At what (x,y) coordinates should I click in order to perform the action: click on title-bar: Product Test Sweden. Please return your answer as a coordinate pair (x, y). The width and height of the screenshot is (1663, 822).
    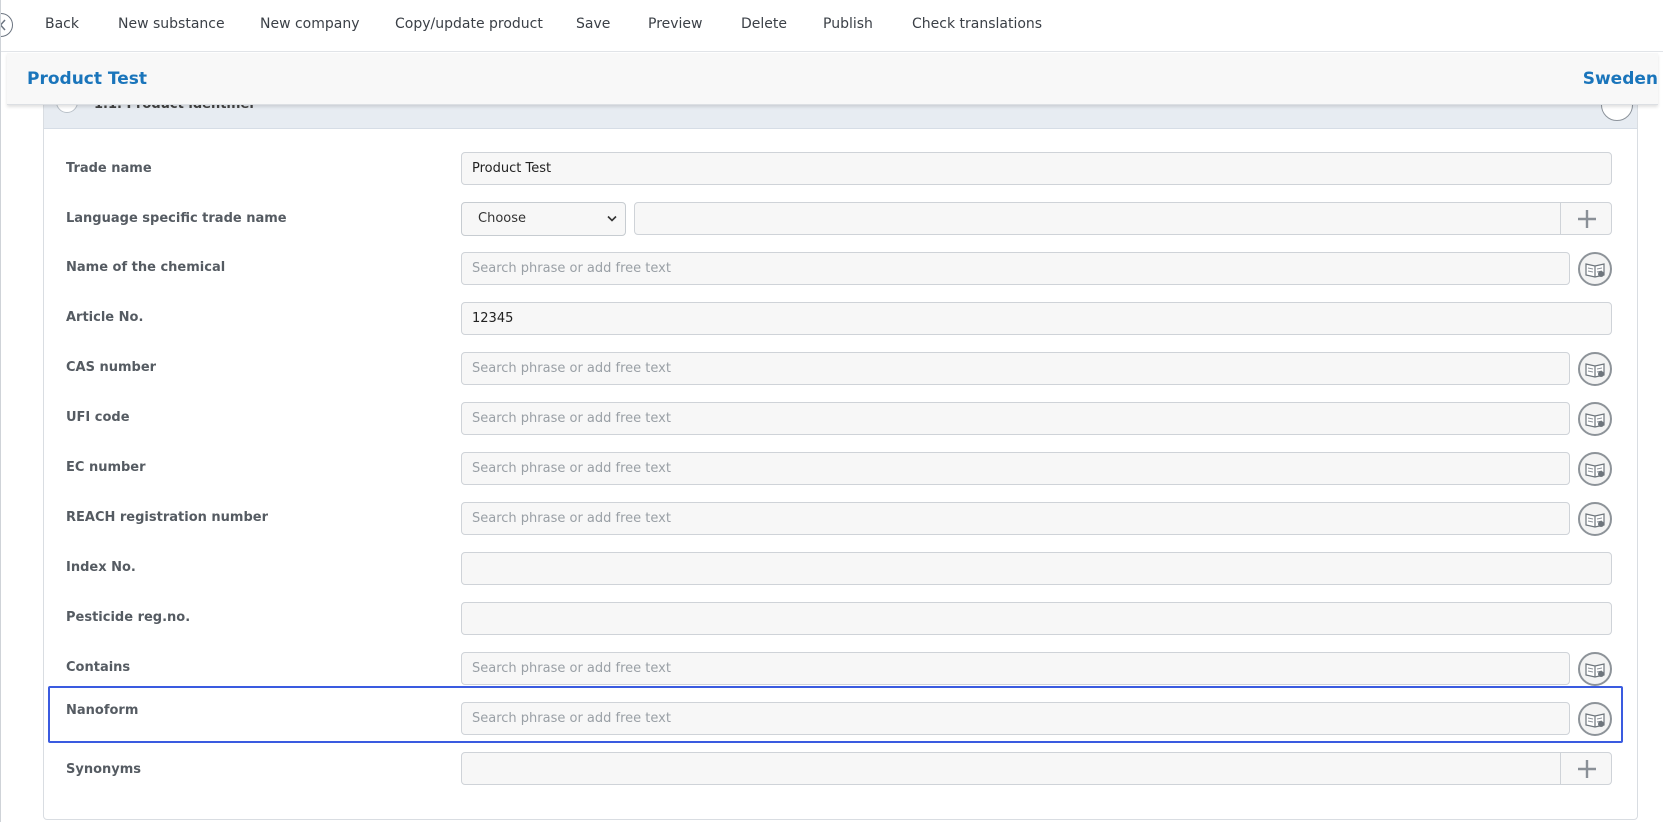
    Looking at the image, I should click on (832, 79).